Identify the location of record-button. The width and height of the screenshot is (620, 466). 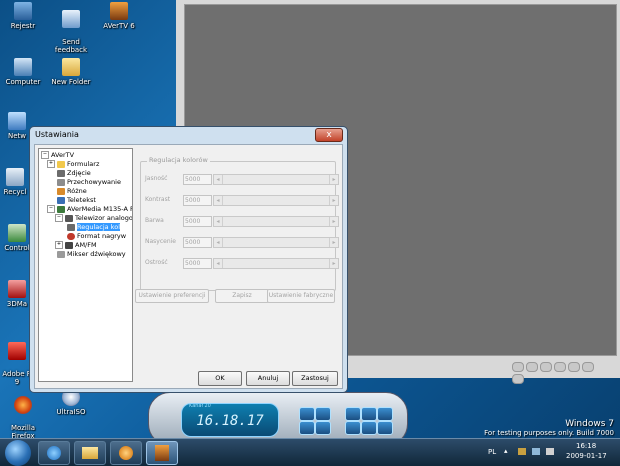
(307, 428).